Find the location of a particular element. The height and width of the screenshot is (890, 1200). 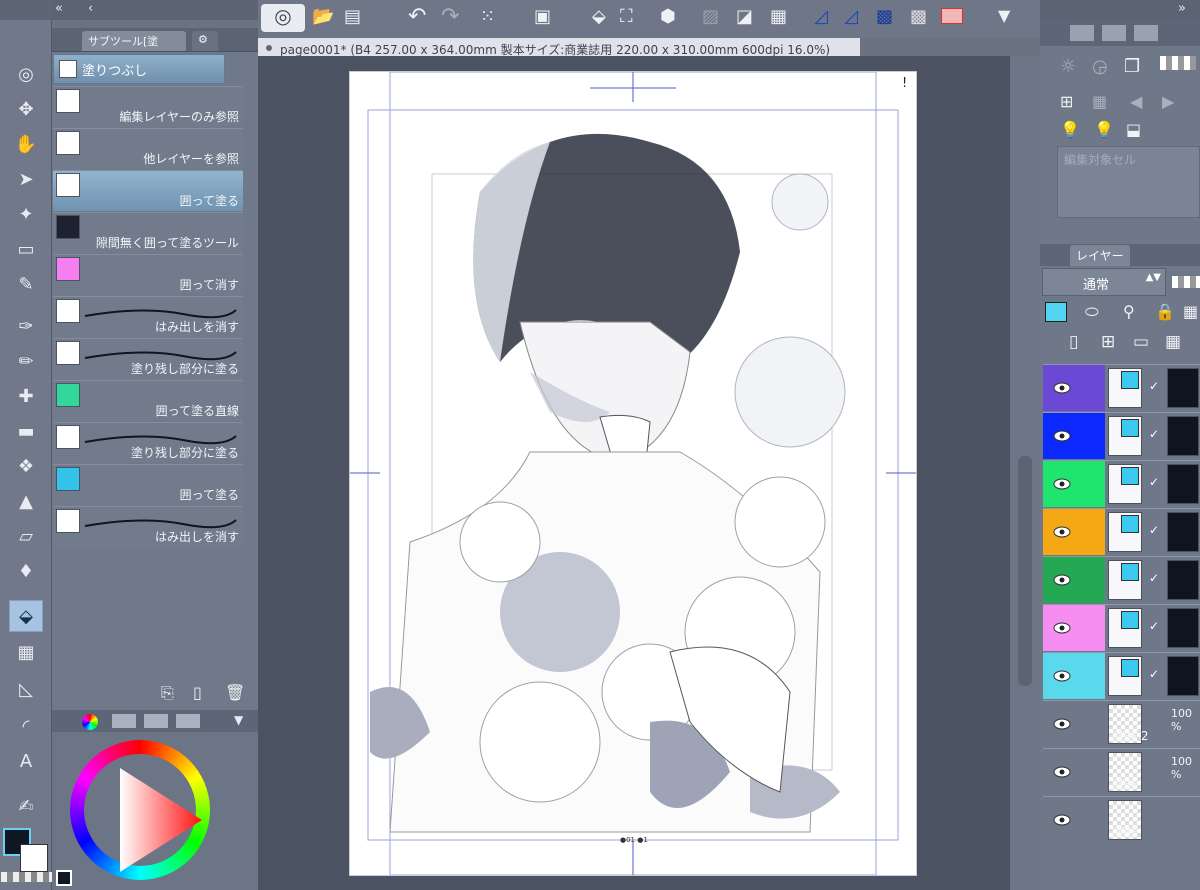

selection-clear-icon: ⁙ is located at coordinates (487, 16).